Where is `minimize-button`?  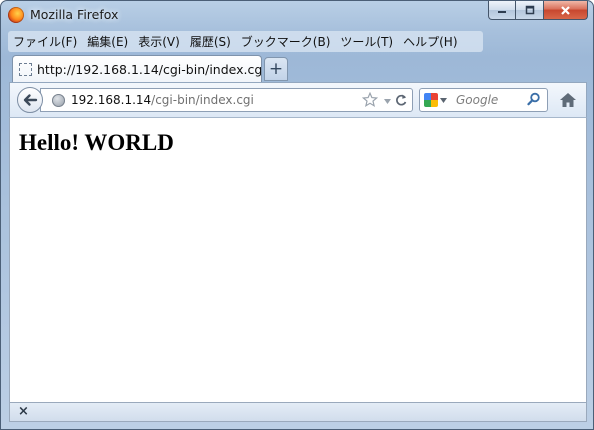 minimize-button is located at coordinates (502, 10).